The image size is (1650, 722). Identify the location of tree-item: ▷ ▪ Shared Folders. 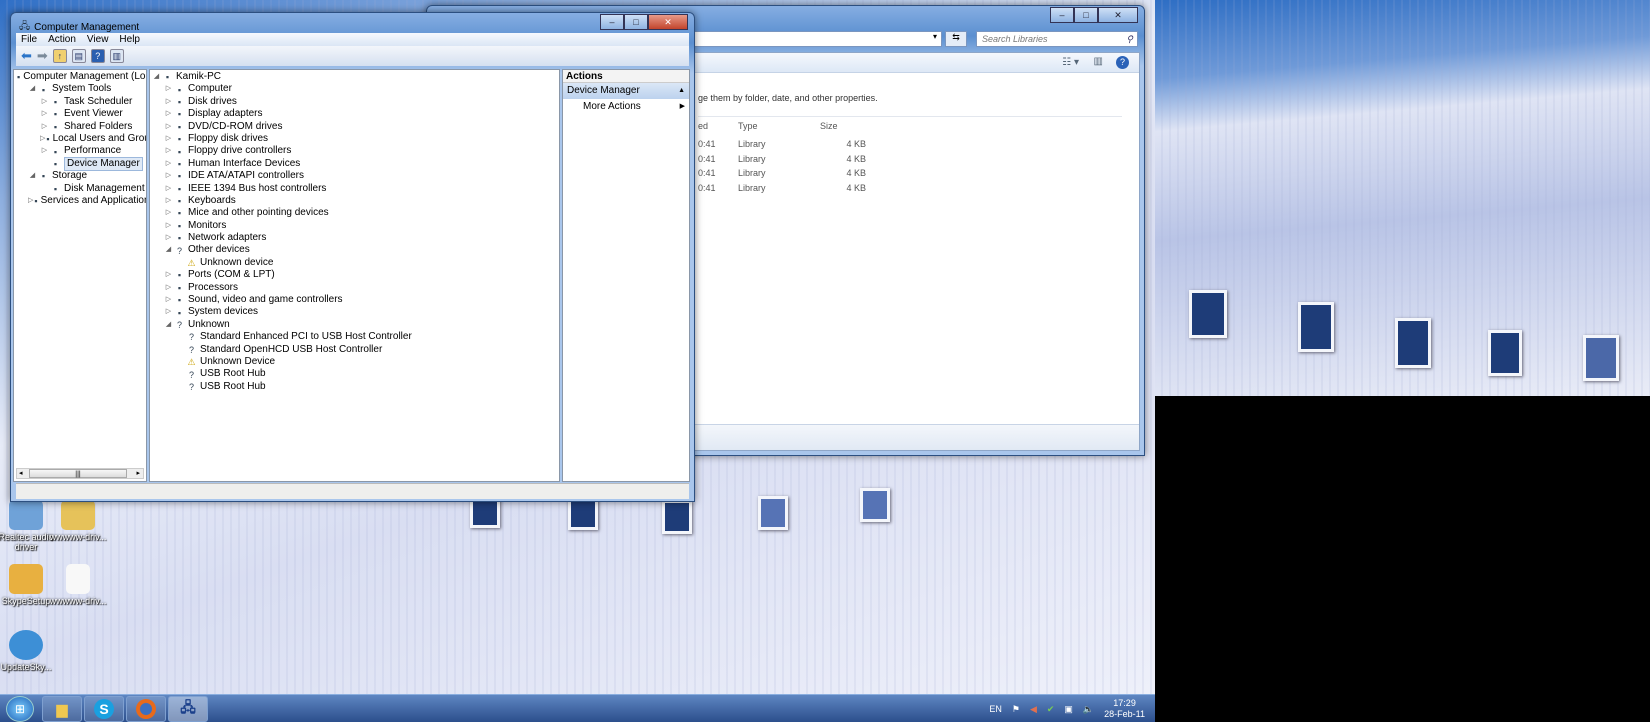
(81, 127).